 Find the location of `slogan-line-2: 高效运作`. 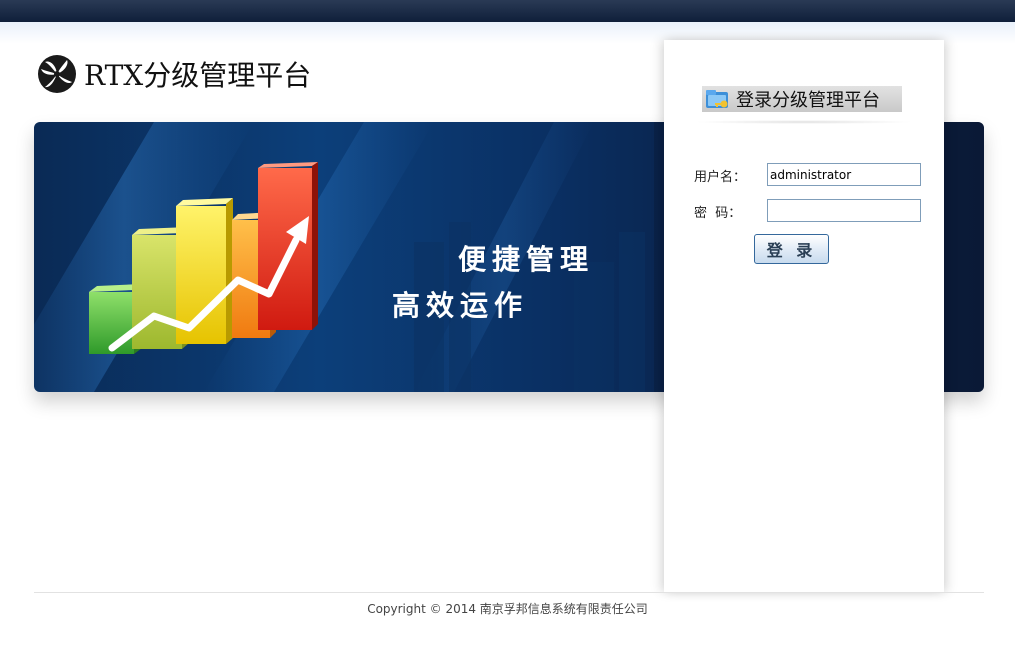

slogan-line-2: 高效运作 is located at coordinates (460, 305).